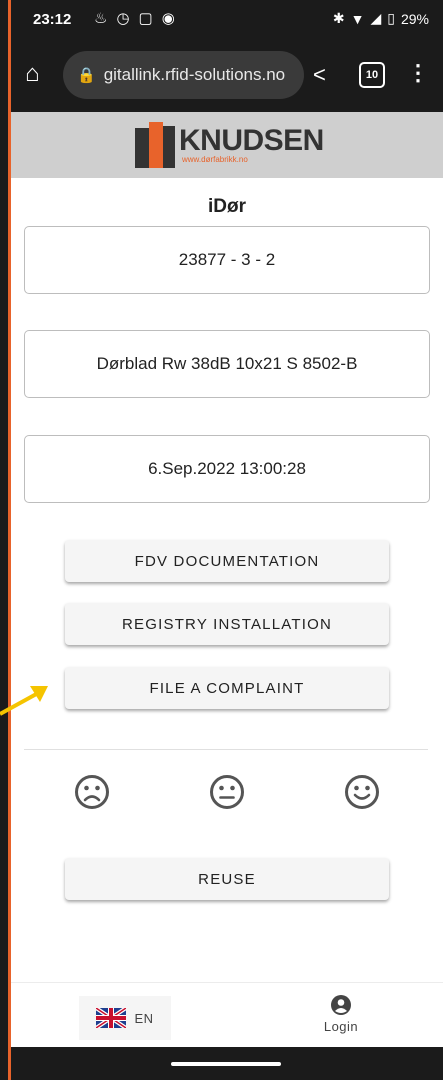  What do you see at coordinates (194, 74) in the screenshot?
I see `url-text: gitallink.rfid-solutions.no` at bounding box center [194, 74].